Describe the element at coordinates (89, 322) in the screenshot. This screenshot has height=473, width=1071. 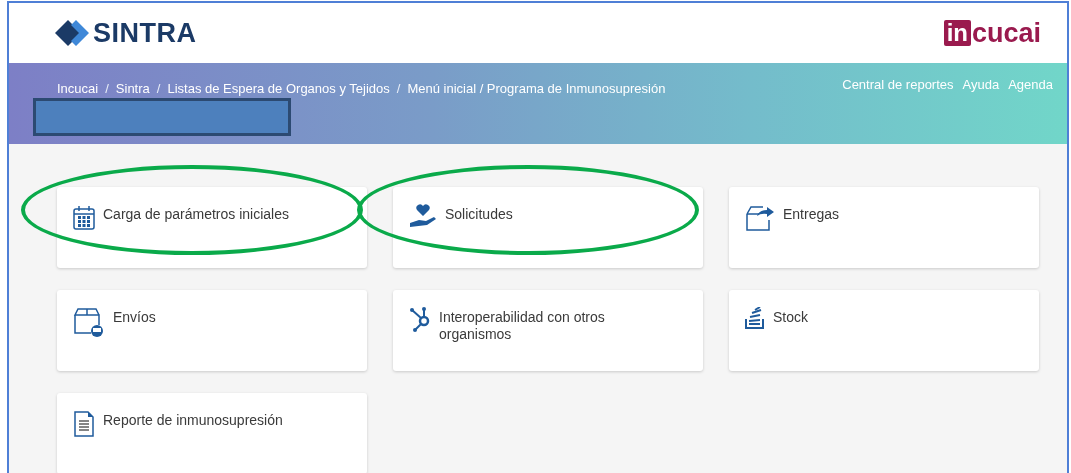
I see `box-truck-icon` at that location.